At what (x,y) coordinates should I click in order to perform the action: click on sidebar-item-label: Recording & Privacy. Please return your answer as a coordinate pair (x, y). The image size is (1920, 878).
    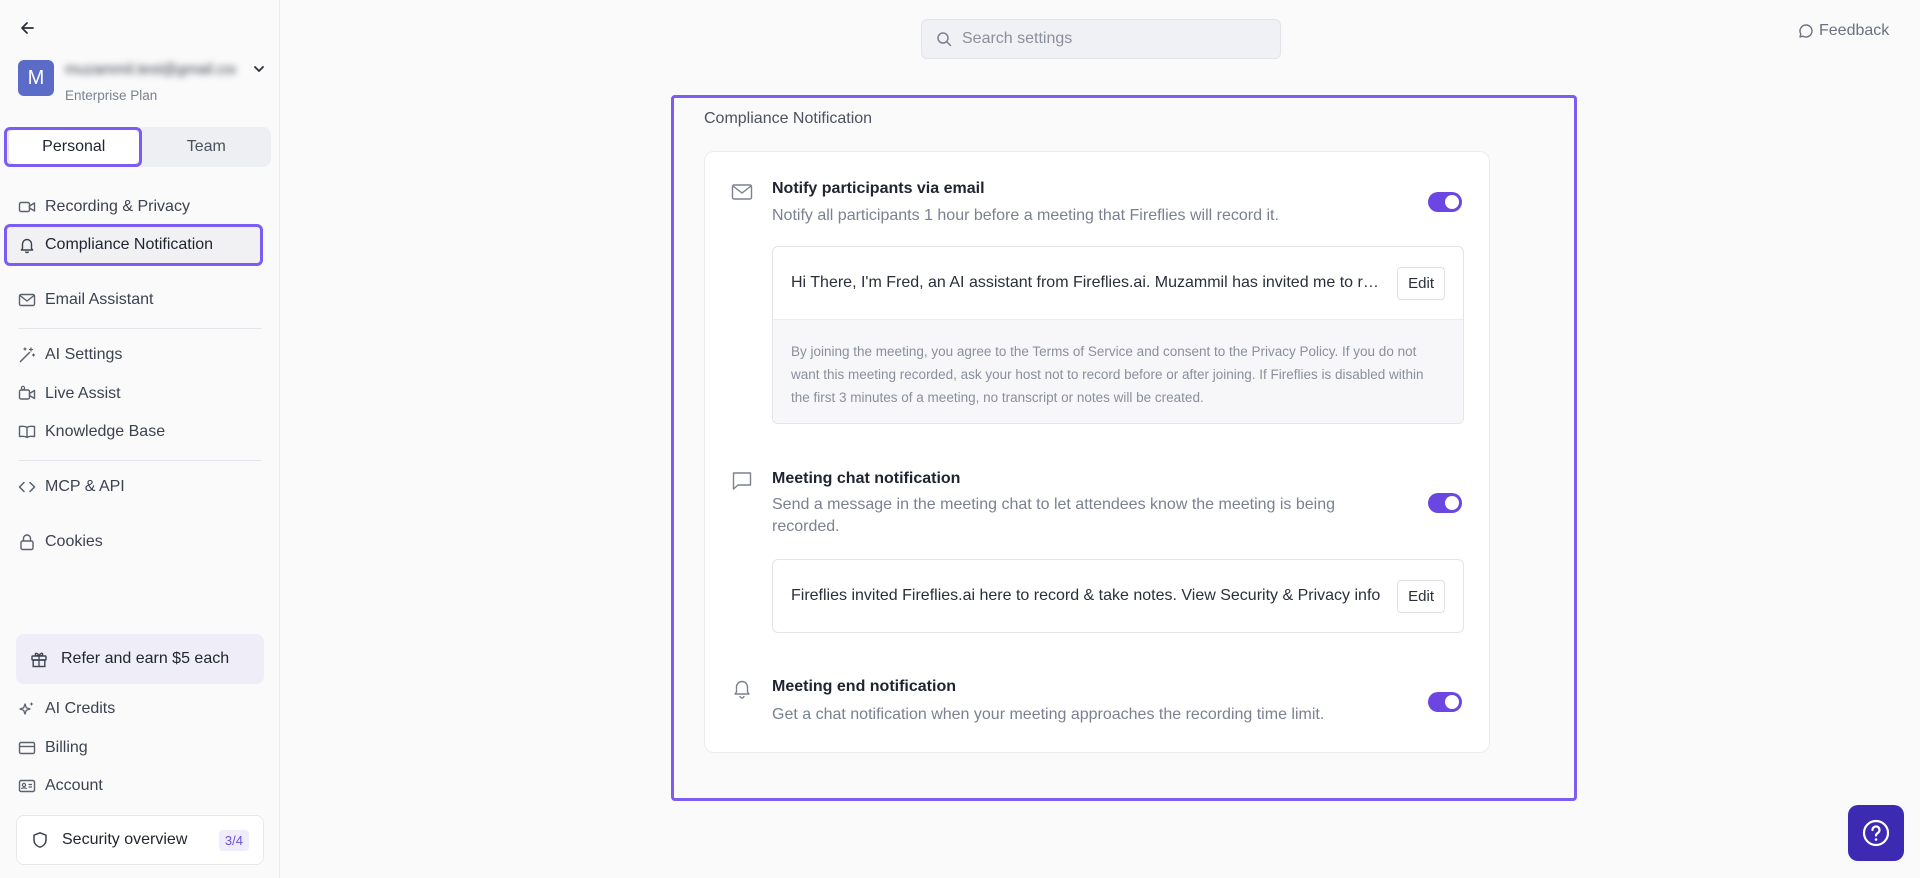
    Looking at the image, I should click on (117, 206).